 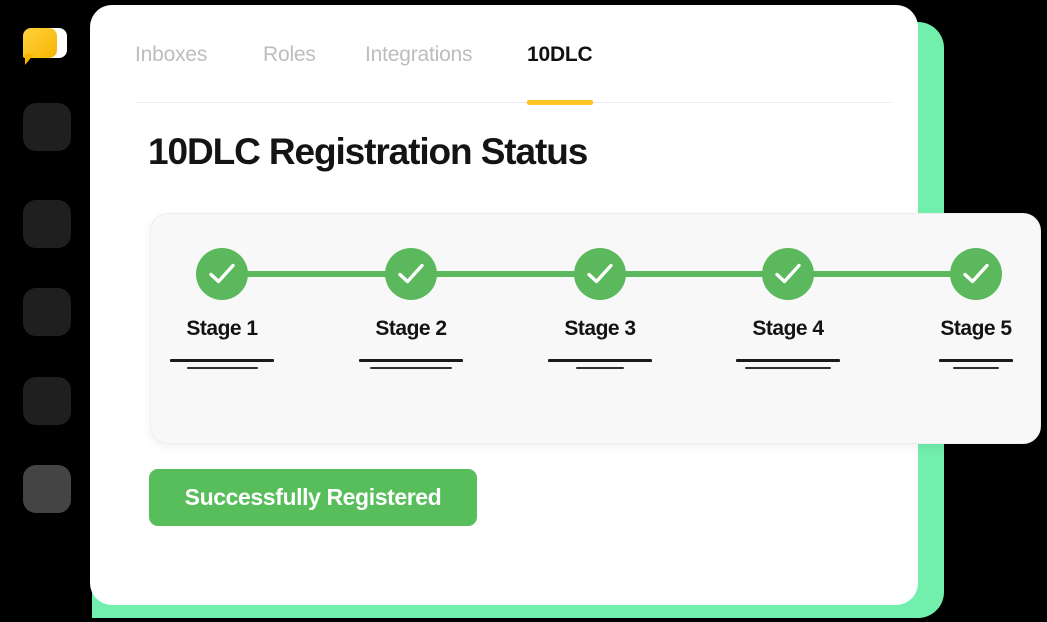 What do you see at coordinates (411, 311) in the screenshot?
I see `progress-stage-2: Stage 2` at bounding box center [411, 311].